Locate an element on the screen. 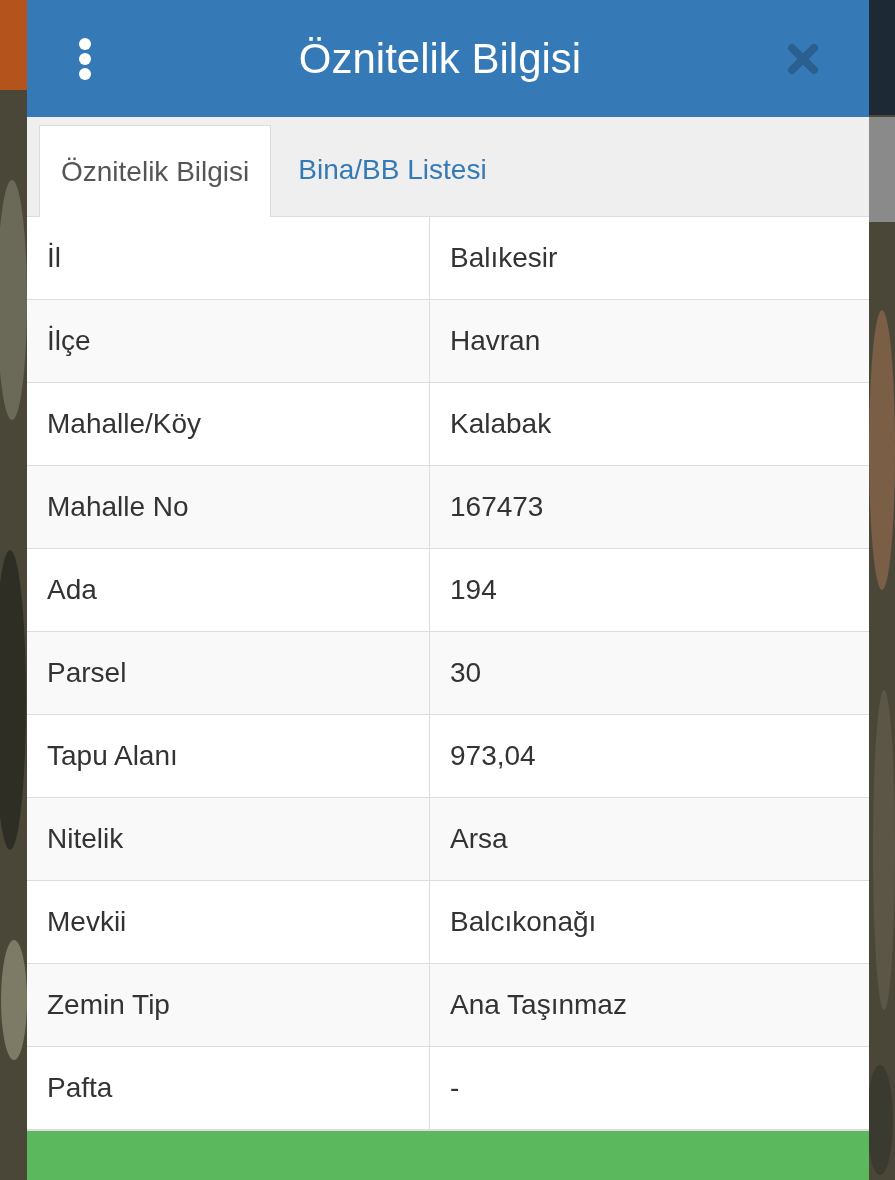 The image size is (895, 1180). field-label: Mevkii is located at coordinates (87, 922).